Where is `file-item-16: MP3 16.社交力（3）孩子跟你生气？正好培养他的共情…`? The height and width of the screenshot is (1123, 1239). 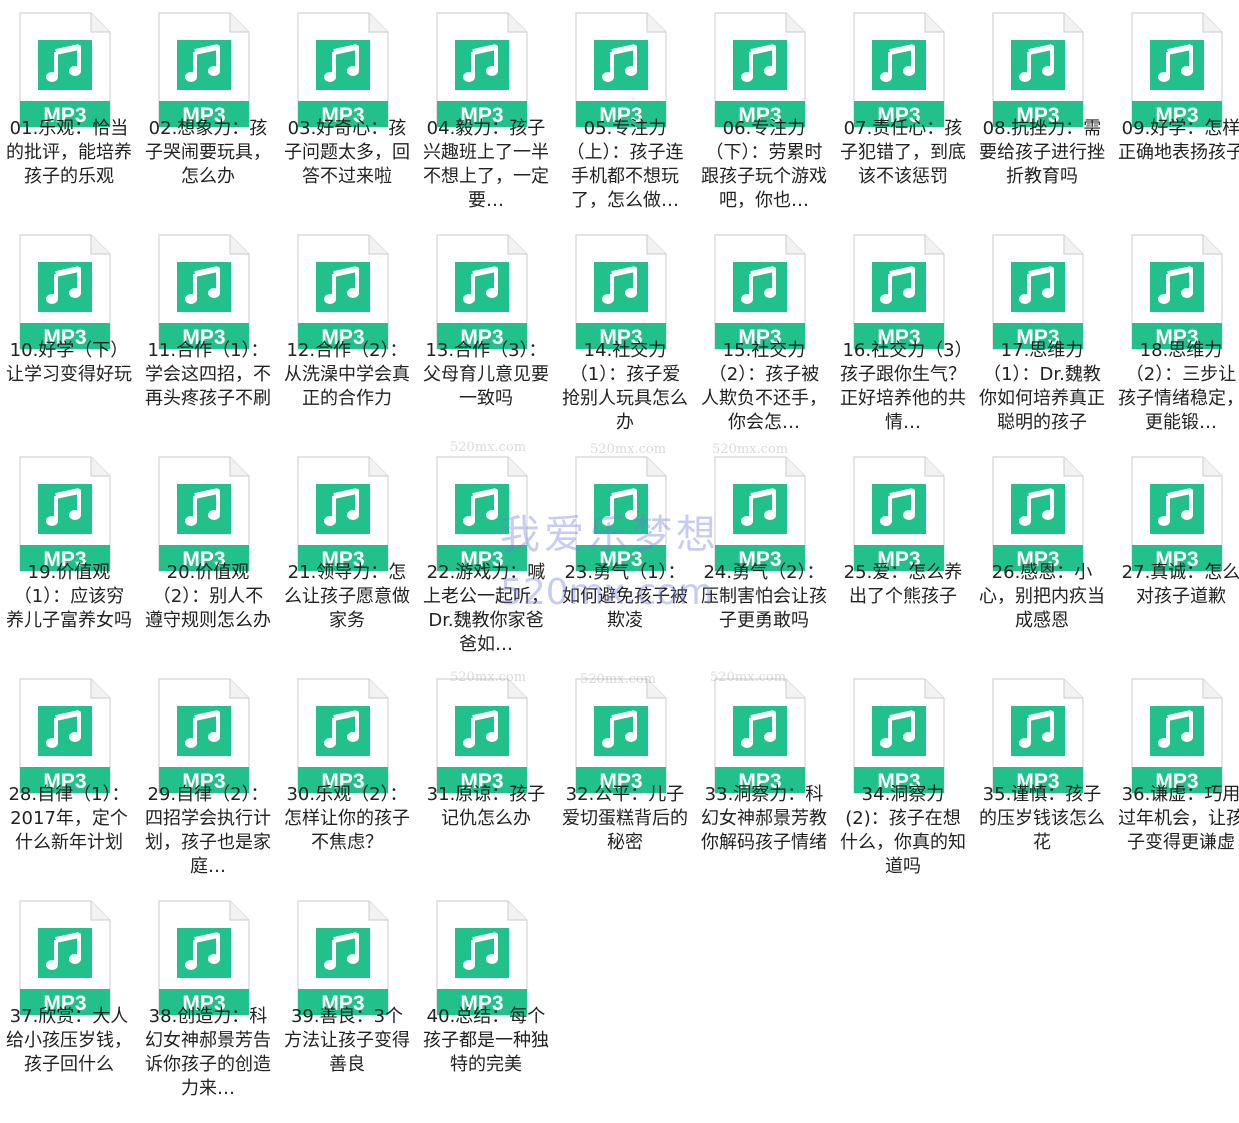
file-item-16: MP3 16.社交力（3）孩子跟你生气？正好培养他的共情… is located at coordinates (903, 333).